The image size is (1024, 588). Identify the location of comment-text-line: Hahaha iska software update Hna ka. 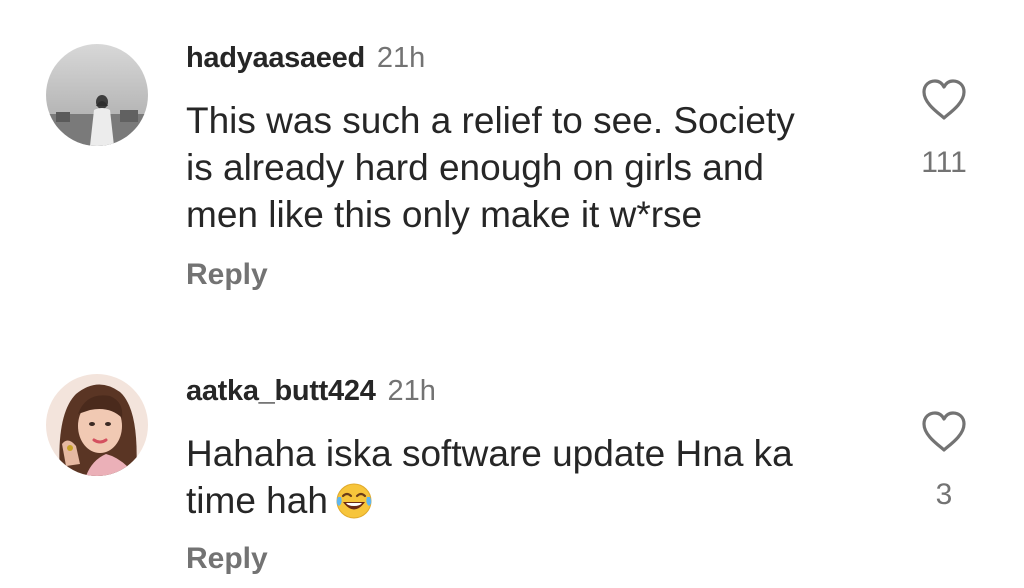
(489, 453).